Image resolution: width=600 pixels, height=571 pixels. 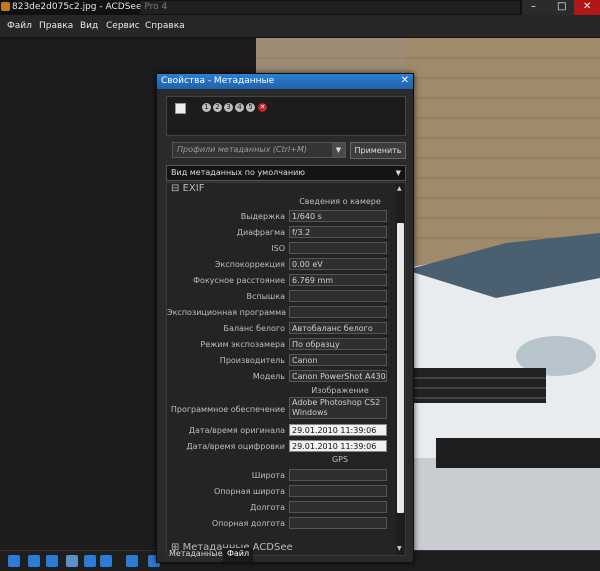 What do you see at coordinates (165, 26) in the screenshot?
I see `menu-help: Справка` at bounding box center [165, 26].